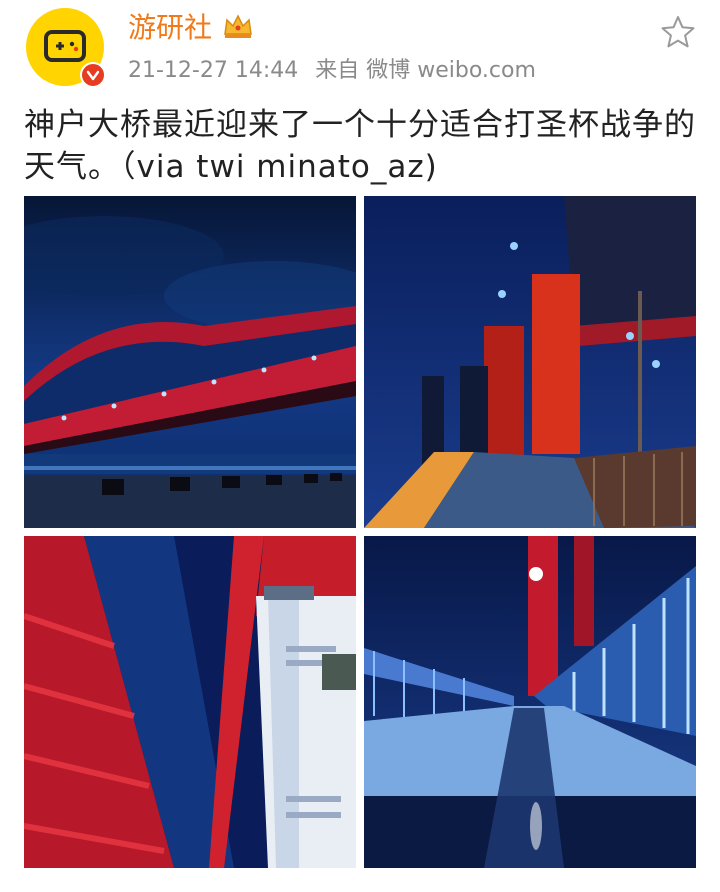 The image size is (720, 892). What do you see at coordinates (678, 32) in the screenshot?
I see `star-icon` at bounding box center [678, 32].